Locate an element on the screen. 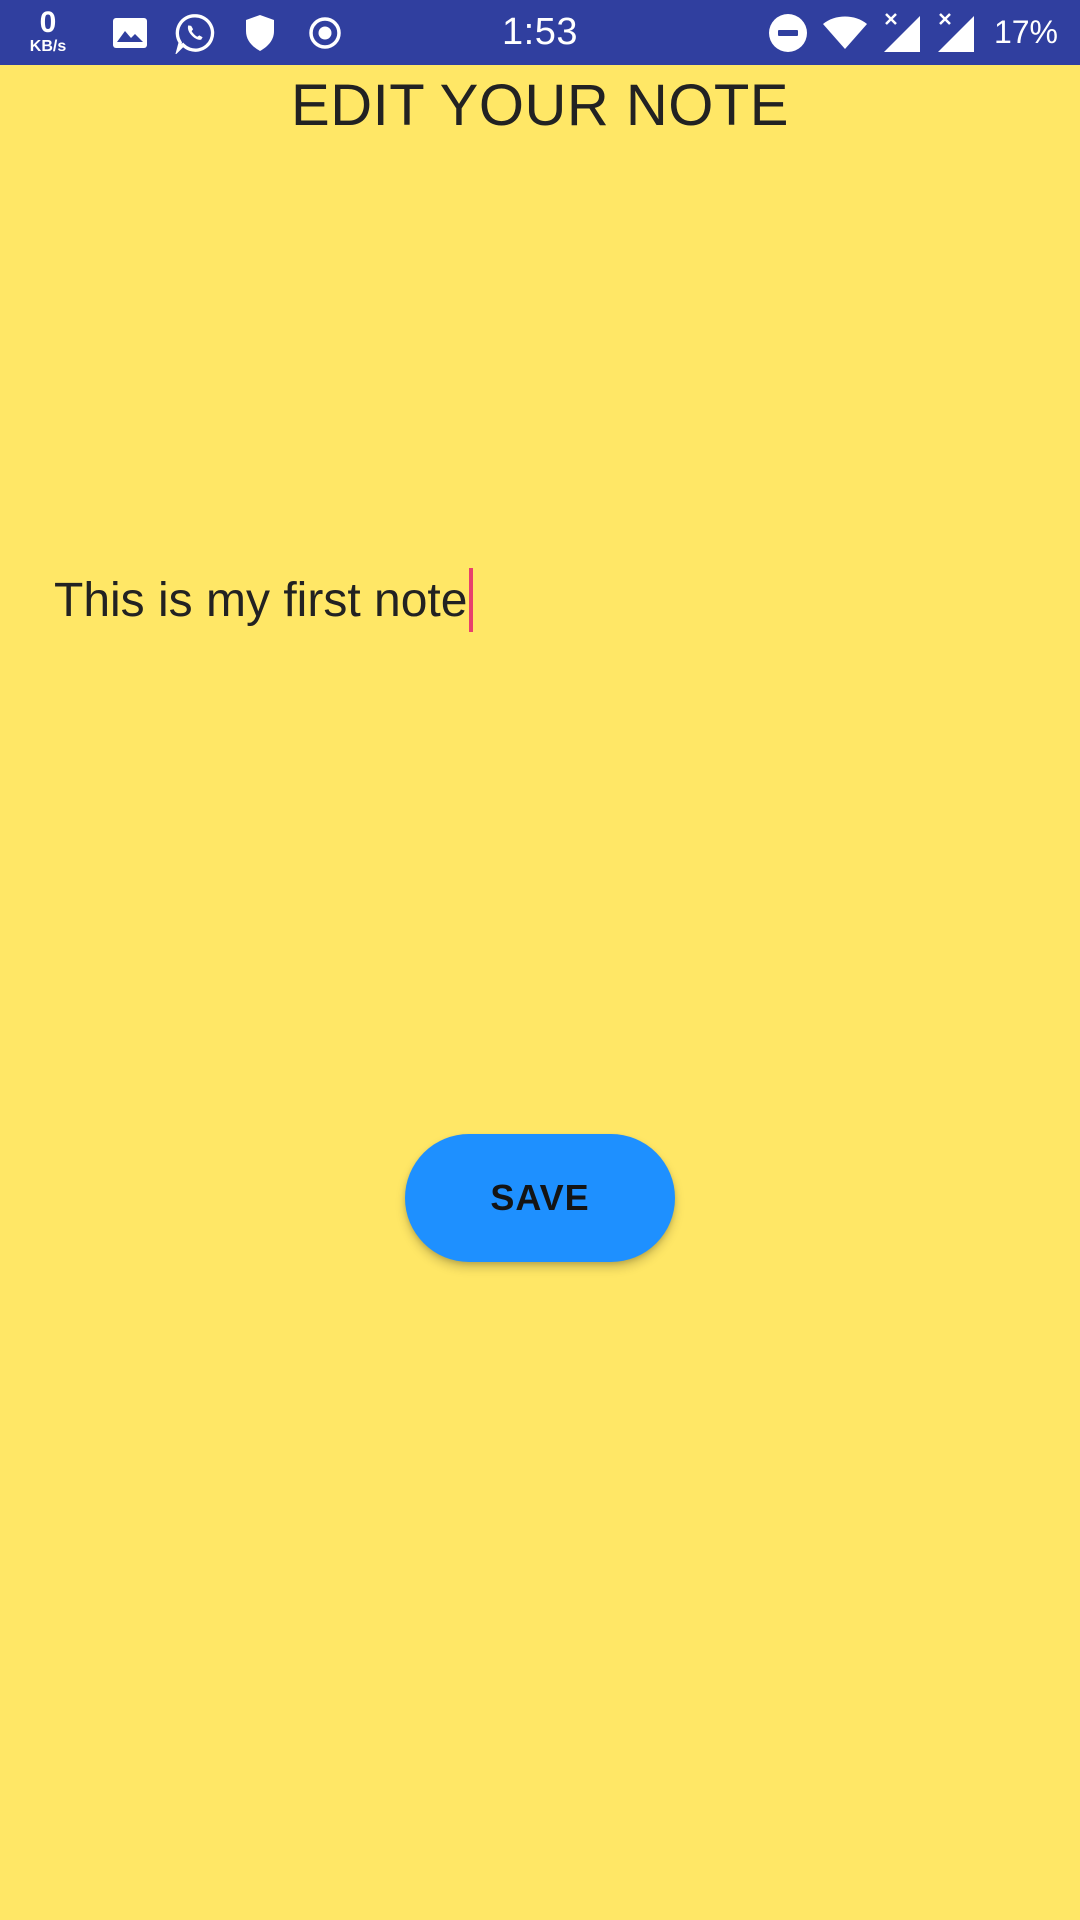 This screenshot has height=1920, width=1080. page-title: EDIT YOUR NOTE is located at coordinates (540, 105).